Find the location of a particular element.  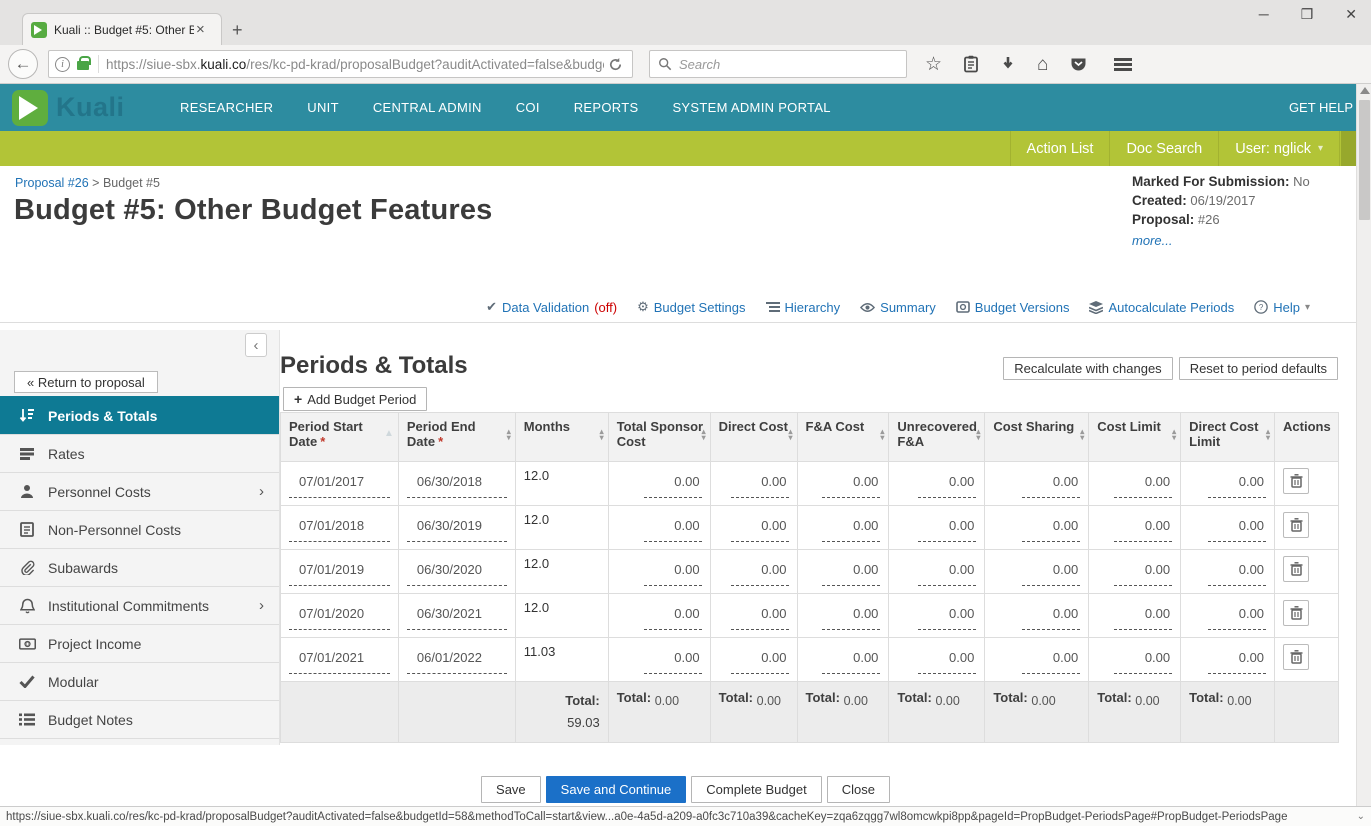

help-menu: ? Help ▾ is located at coordinates (1282, 307).